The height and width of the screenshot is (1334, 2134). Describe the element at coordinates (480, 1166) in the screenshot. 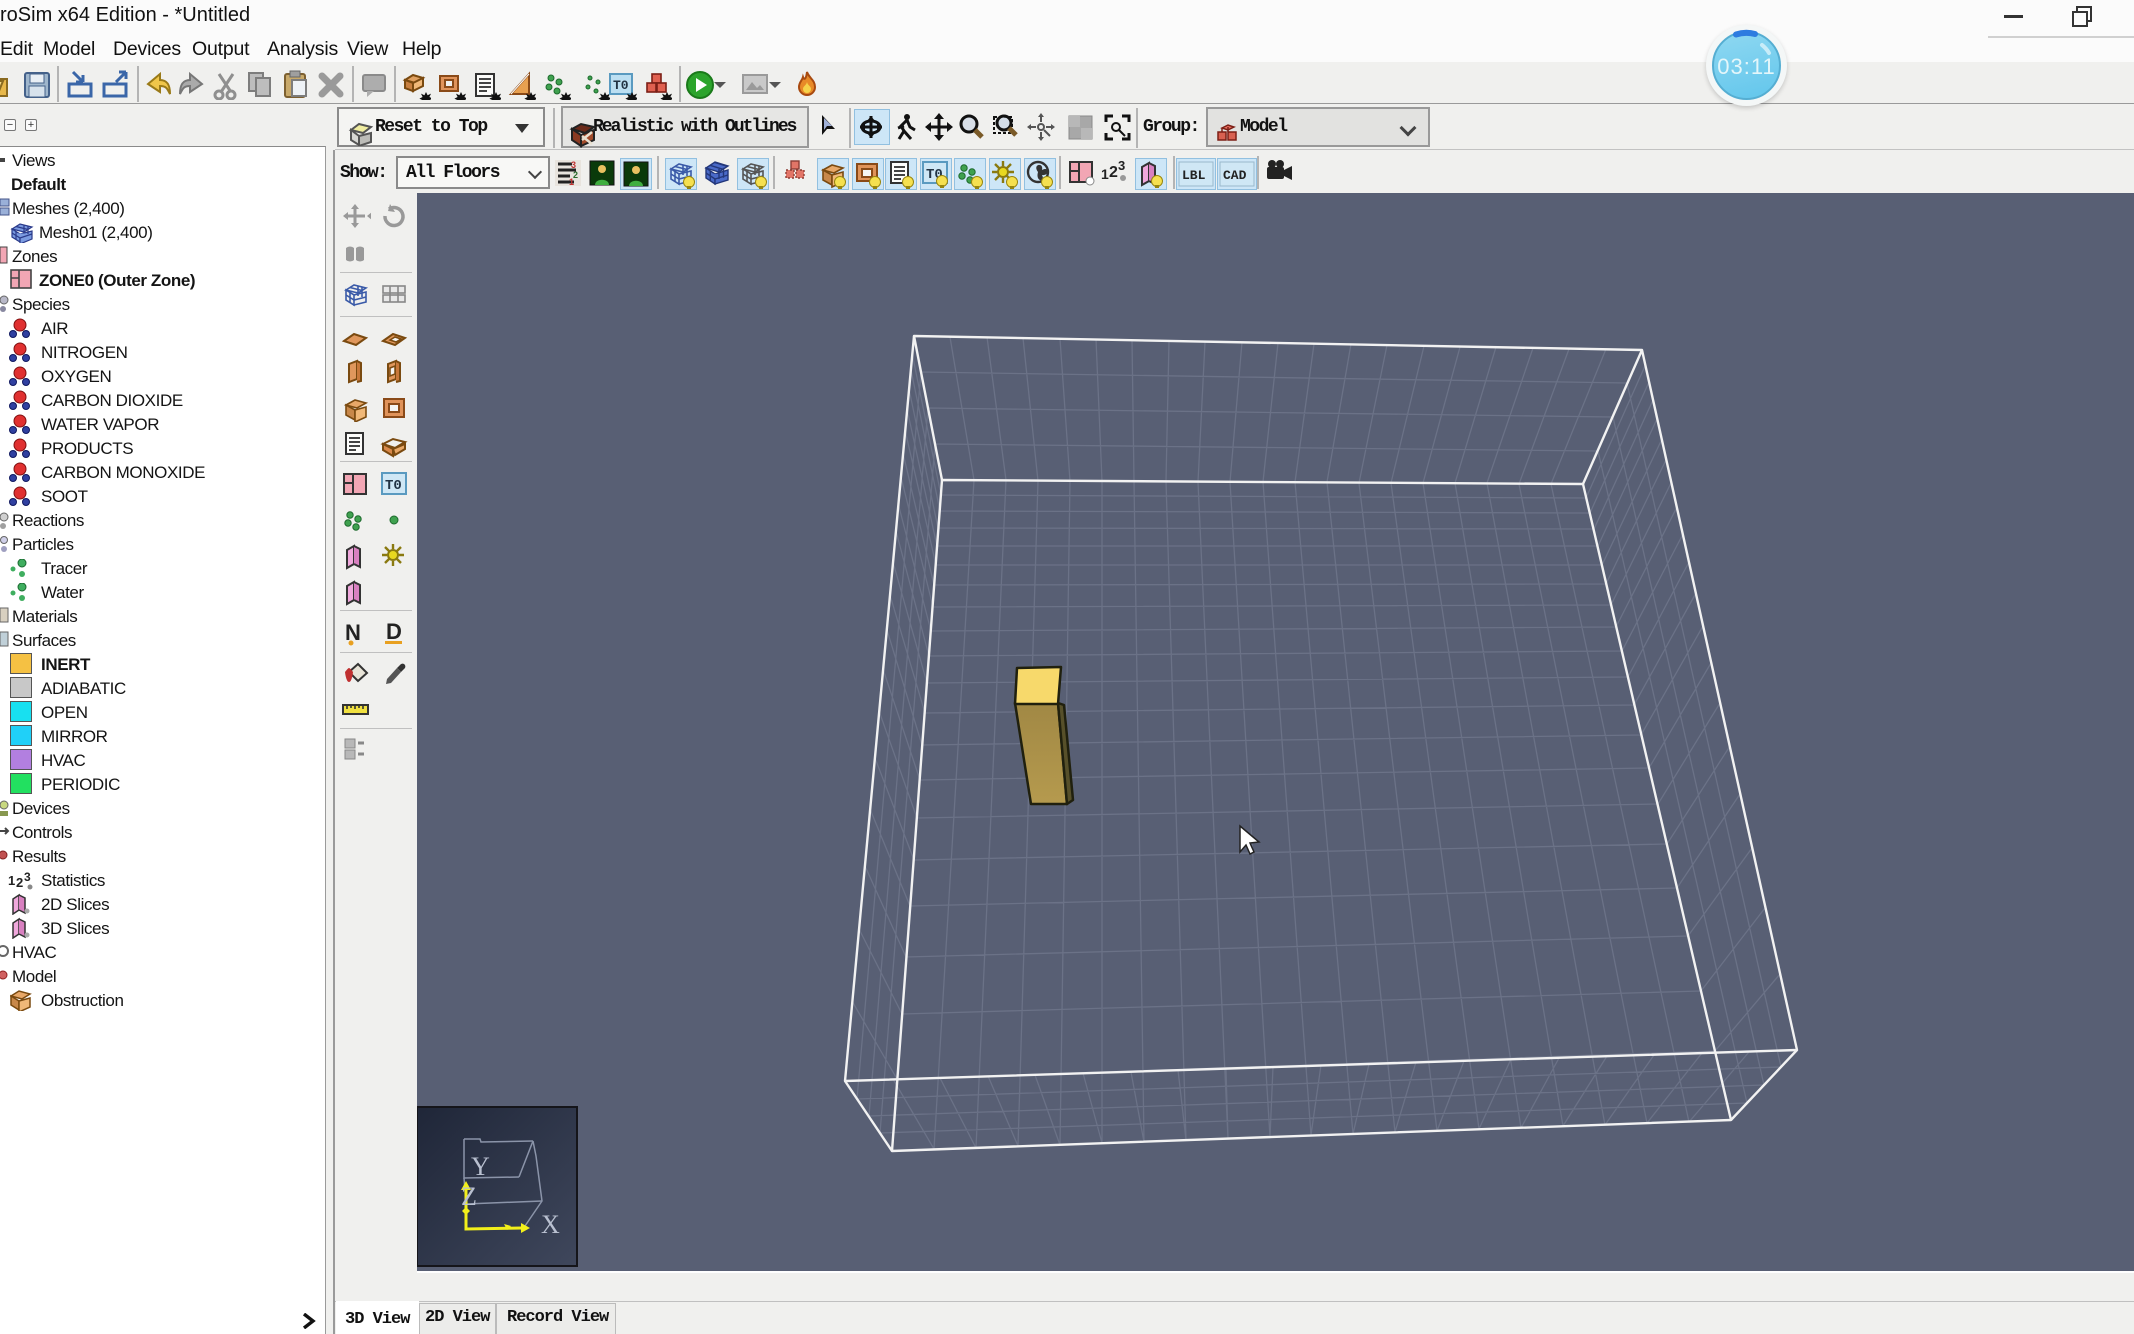

I see `svg-text: Y` at that location.